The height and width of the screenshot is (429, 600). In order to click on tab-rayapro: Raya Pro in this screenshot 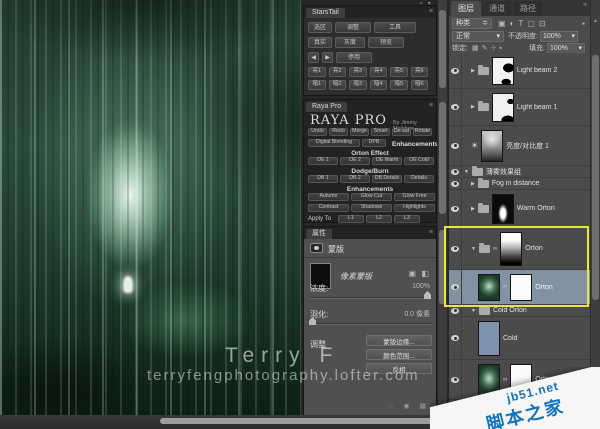, I will do `click(327, 107)`.